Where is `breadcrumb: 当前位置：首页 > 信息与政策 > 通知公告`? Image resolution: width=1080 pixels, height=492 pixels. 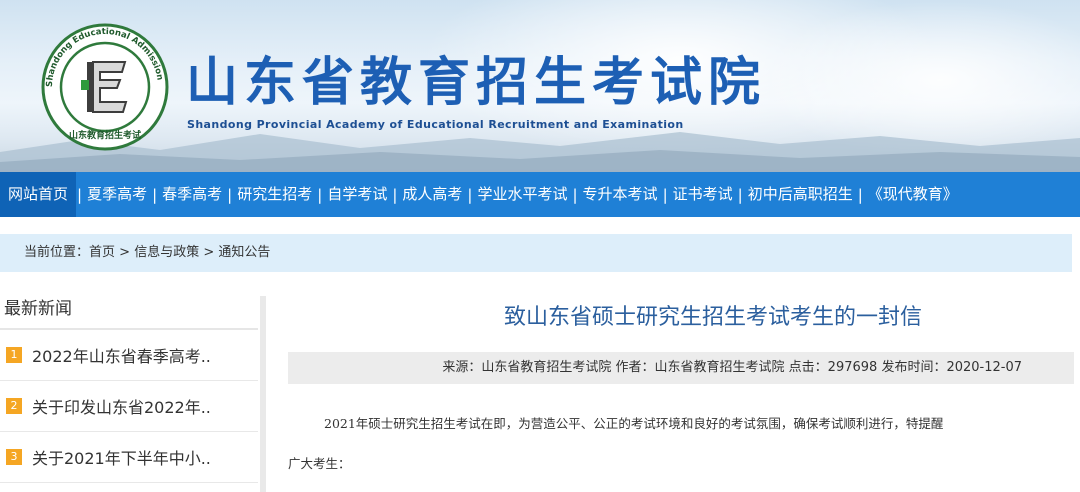
breadcrumb: 当前位置：首页 > 信息与政策 > 通知公告 is located at coordinates (536, 253).